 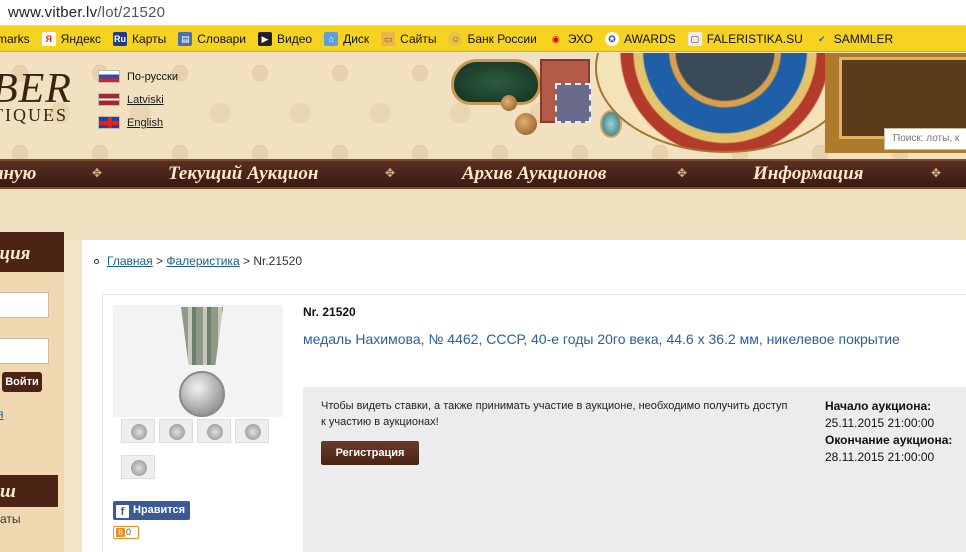 I want to click on echo-icon: ◉, so click(x=555, y=38).